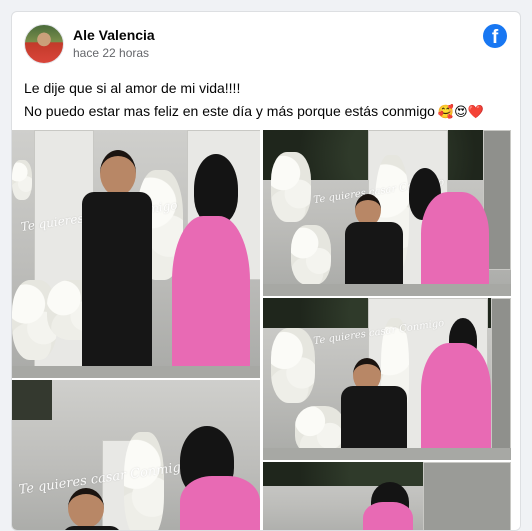 The width and height of the screenshot is (532, 531). What do you see at coordinates (111, 53) in the screenshot?
I see `post-timestamp: hace 22 horas` at bounding box center [111, 53].